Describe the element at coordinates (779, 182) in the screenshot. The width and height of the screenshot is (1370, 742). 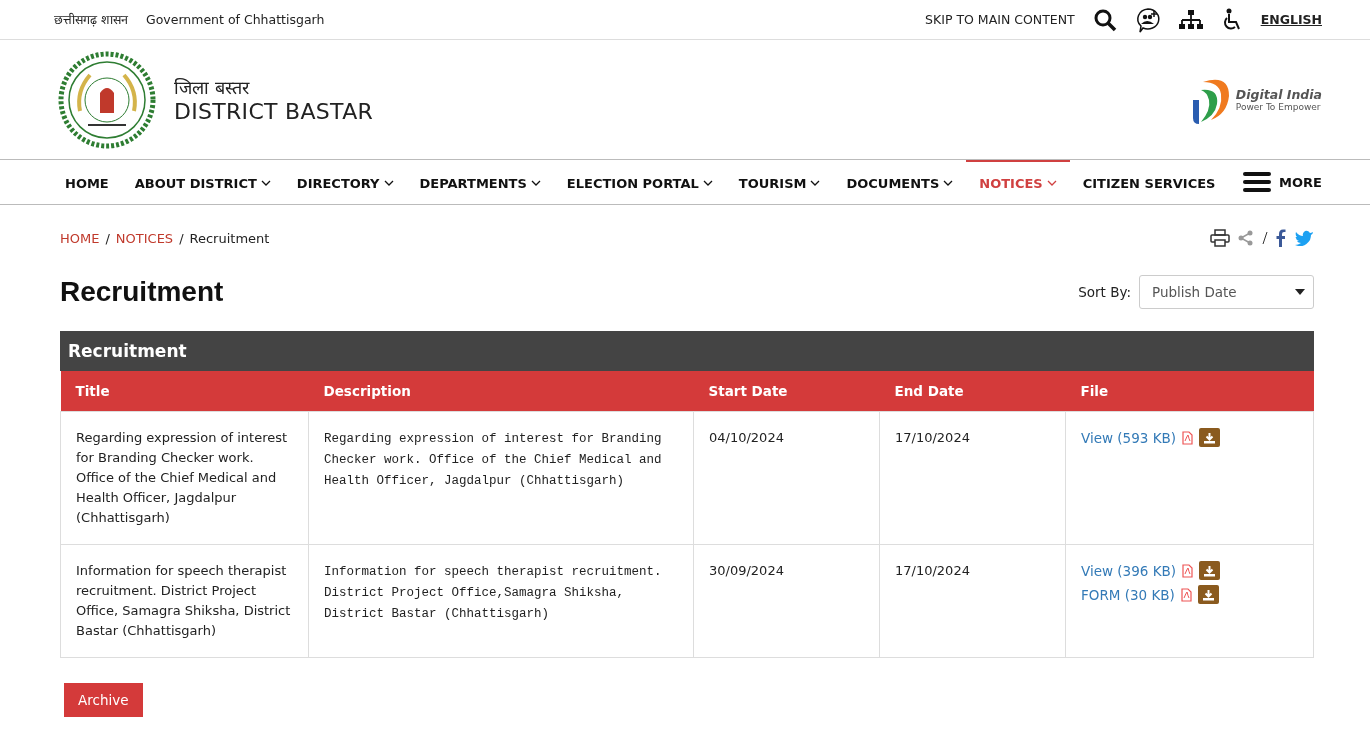
I see `nav-item: TOURISM` at that location.